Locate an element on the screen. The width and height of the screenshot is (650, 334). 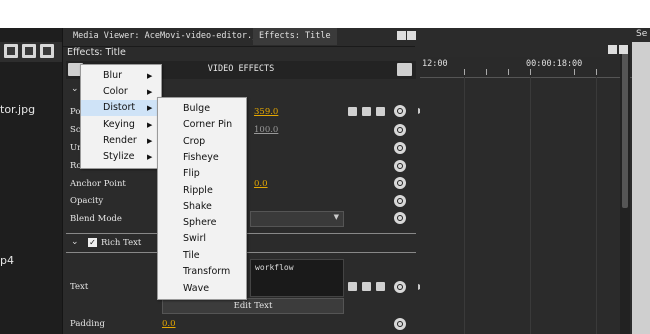
menu-item-label: Render is located at coordinates (120, 140).